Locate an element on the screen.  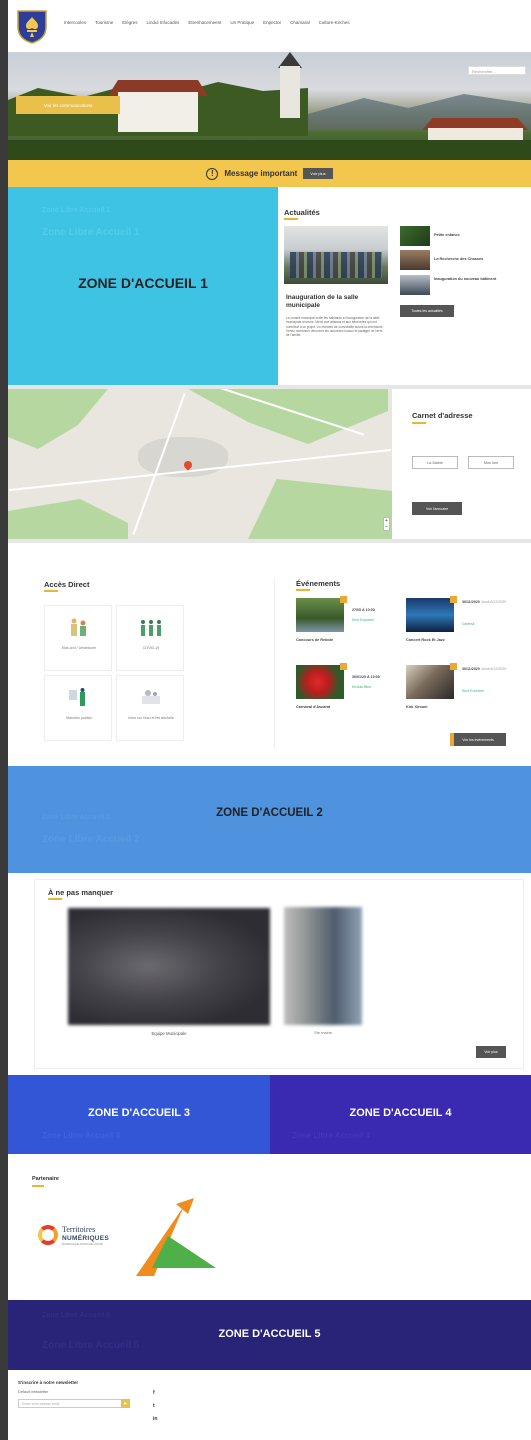
news-side-title: Petite enfance is located at coordinates (447, 235).